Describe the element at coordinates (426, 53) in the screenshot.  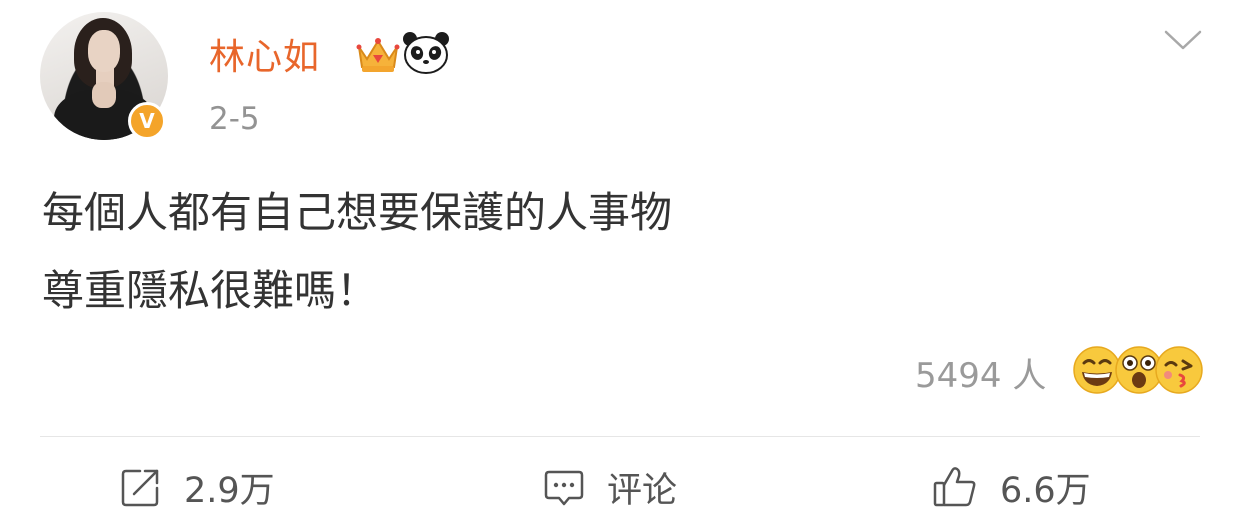
I see `panda-icon` at that location.